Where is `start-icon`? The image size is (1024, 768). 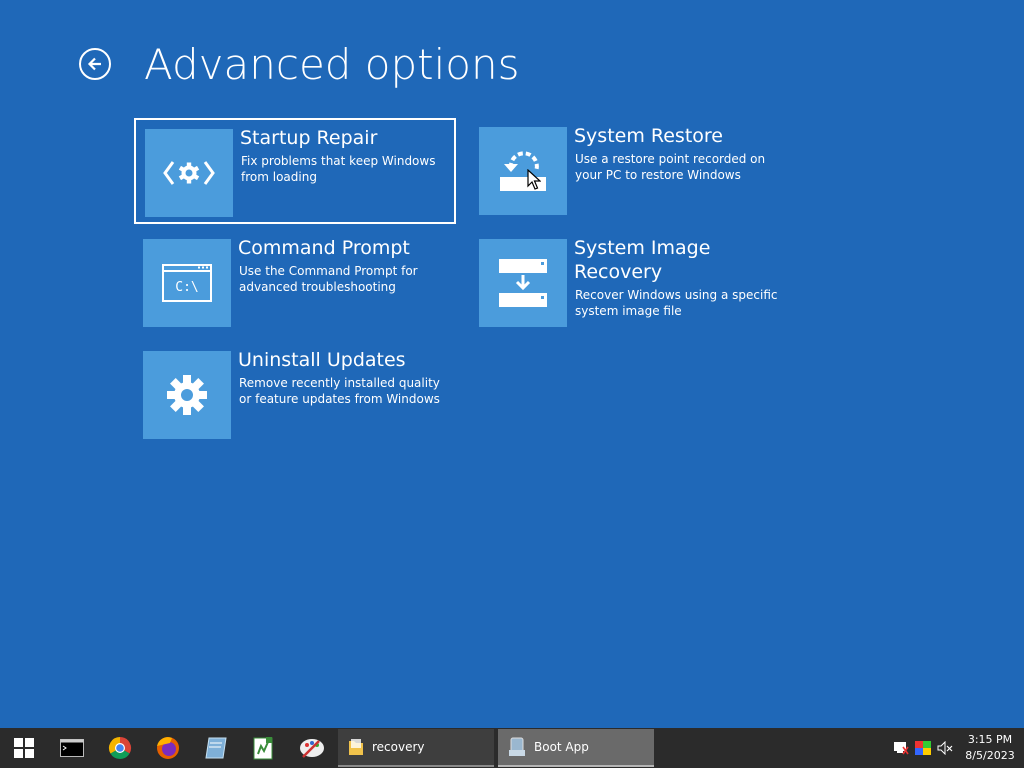 start-icon is located at coordinates (24, 748).